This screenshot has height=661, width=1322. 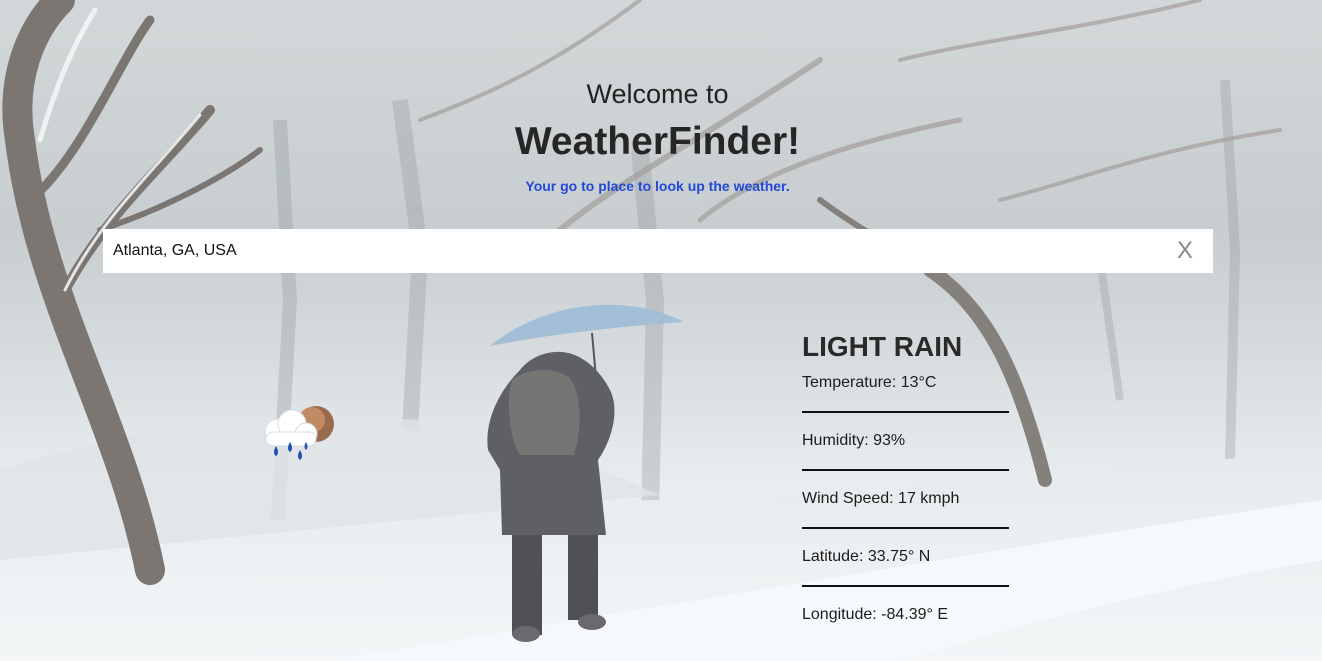 I want to click on wind-speed: Wind Speed: 17 kmph, so click(x=881, y=498).